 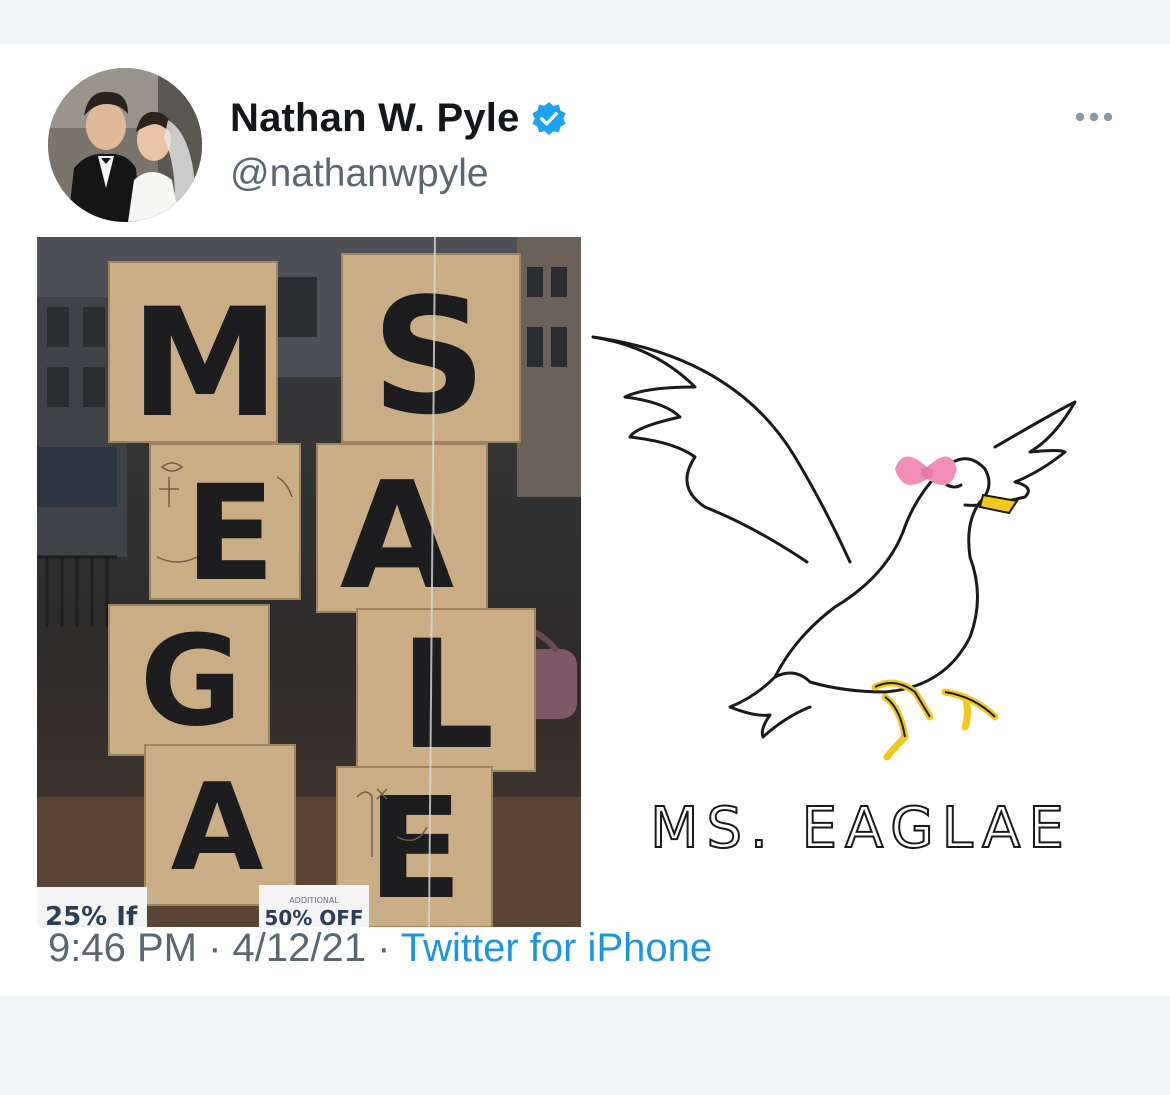 I want to click on sign-left-text: 25% If, so click(x=91, y=914).